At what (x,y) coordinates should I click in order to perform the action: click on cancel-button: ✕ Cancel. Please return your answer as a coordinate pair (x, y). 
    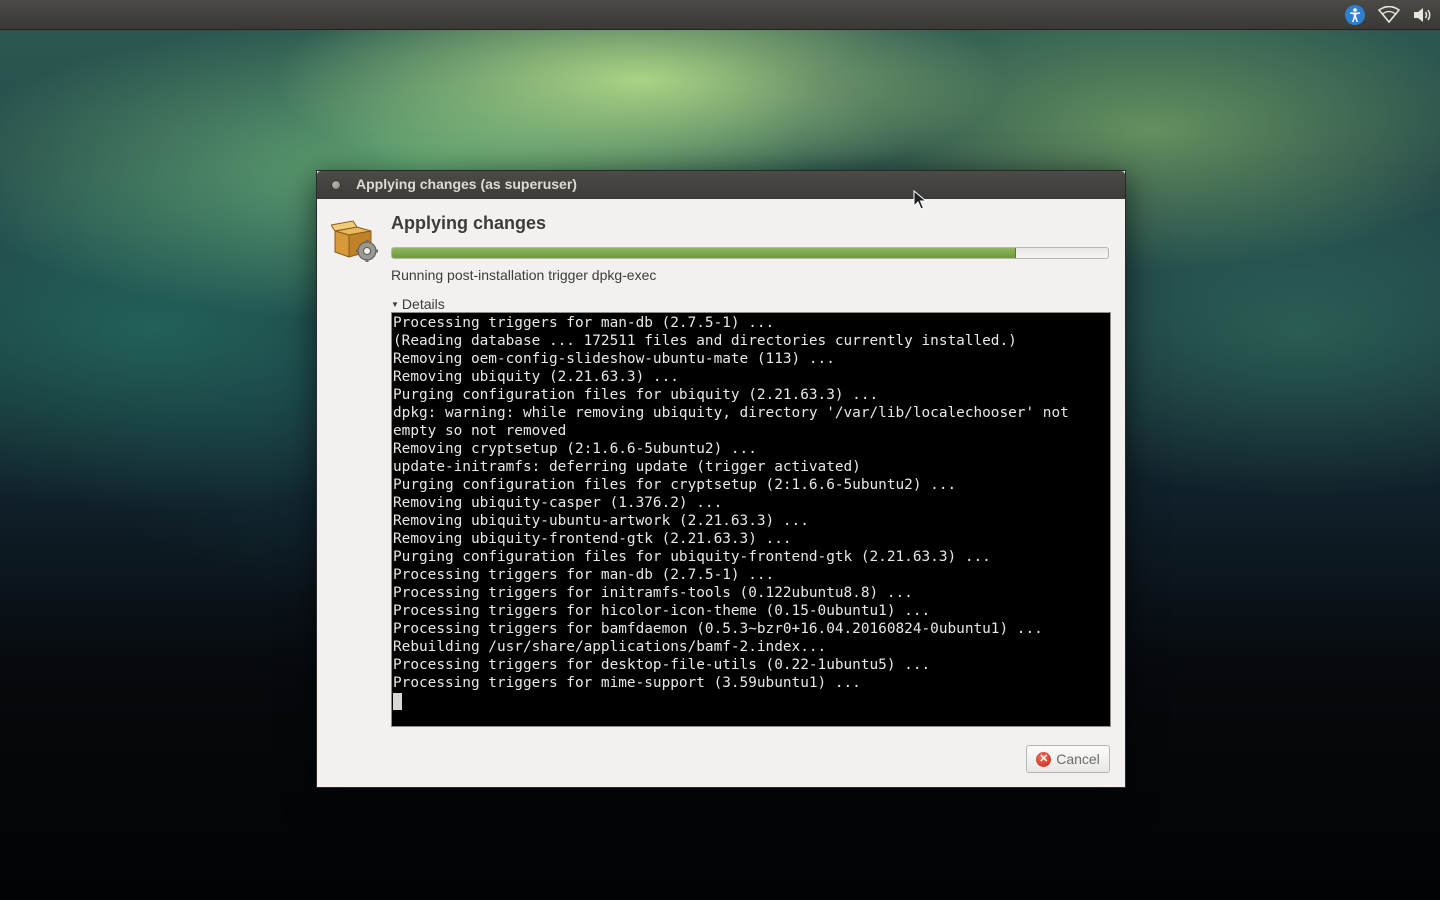
    Looking at the image, I should click on (1068, 759).